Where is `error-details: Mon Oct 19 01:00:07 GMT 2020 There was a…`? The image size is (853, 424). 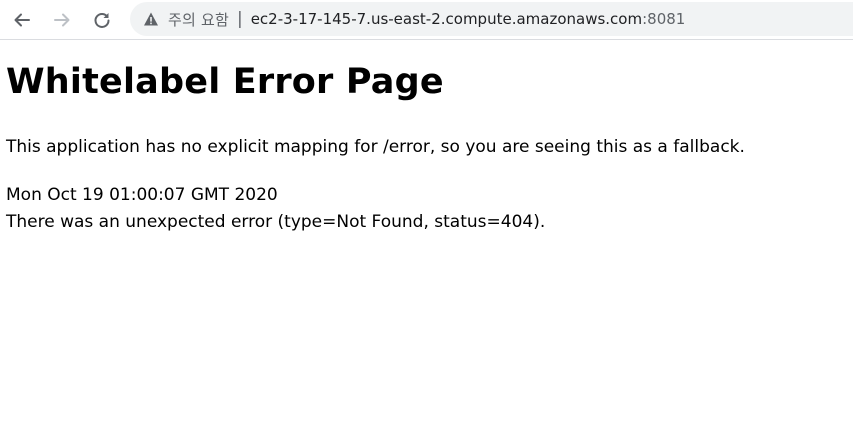
error-details: Mon Oct 19 01:00:07 GMT 2020 There was a… is located at coordinates (429, 209).